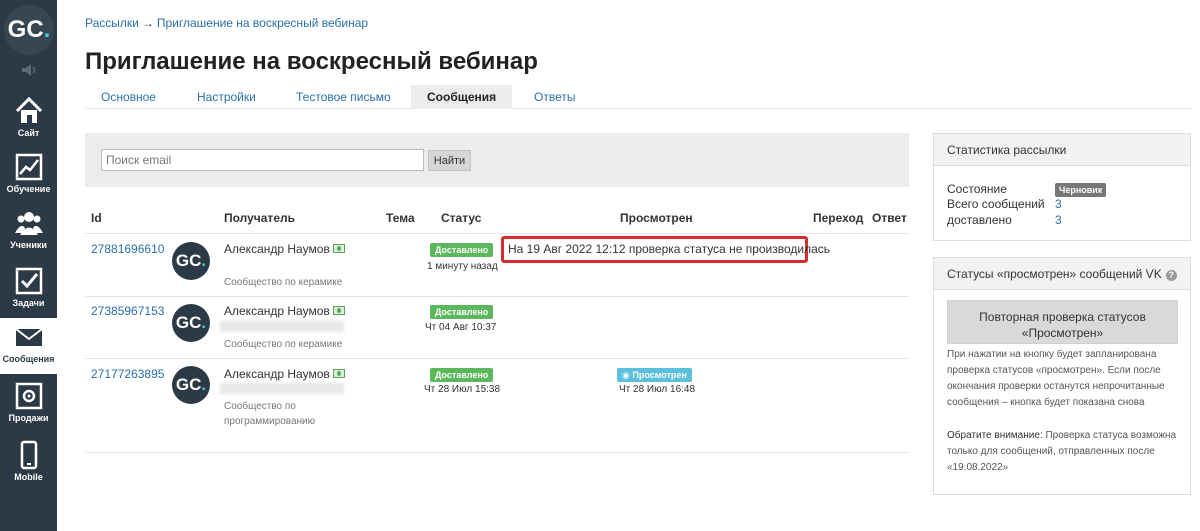 This screenshot has height=531, width=1200. Describe the element at coordinates (96, 218) in the screenshot. I see `column-header-id: Id` at that location.